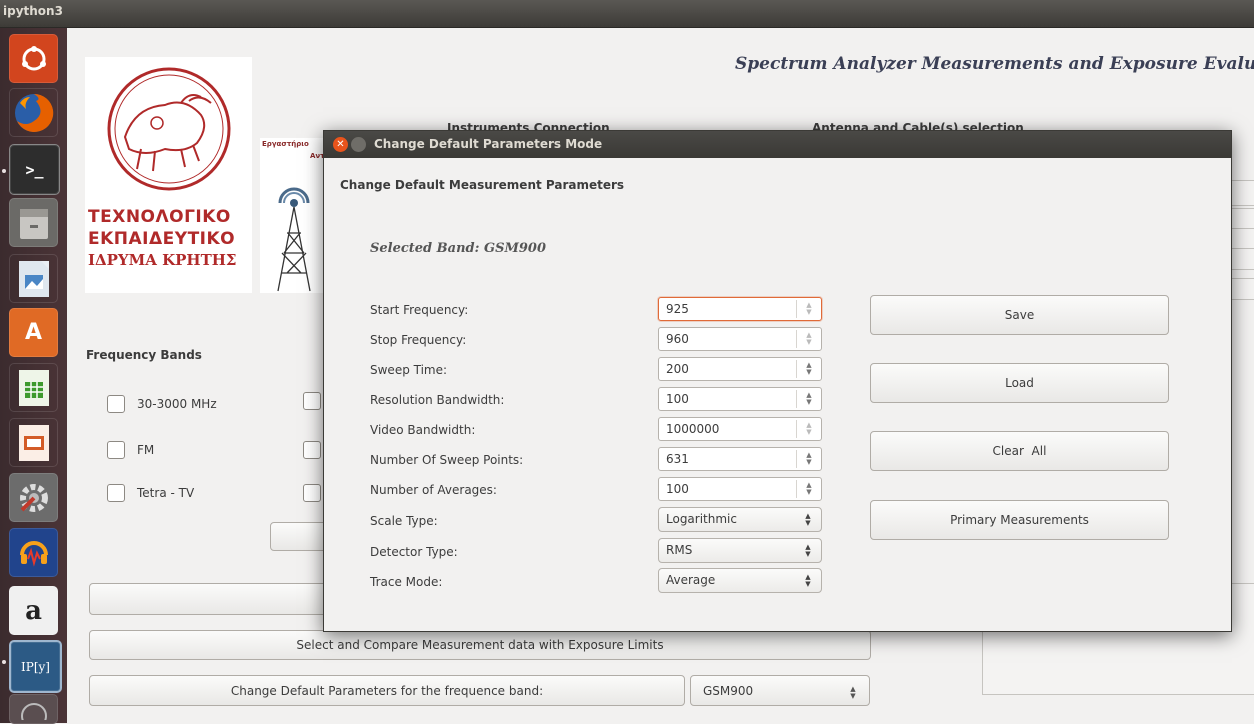 The height and width of the screenshot is (724, 1254). I want to click on detector-type-select: RMS ▲ ▼, so click(740, 550).